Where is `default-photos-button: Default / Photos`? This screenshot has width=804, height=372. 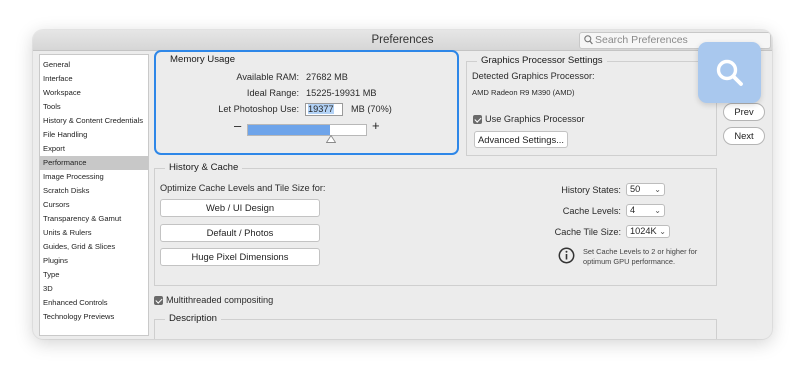 default-photos-button: Default / Photos is located at coordinates (240, 233).